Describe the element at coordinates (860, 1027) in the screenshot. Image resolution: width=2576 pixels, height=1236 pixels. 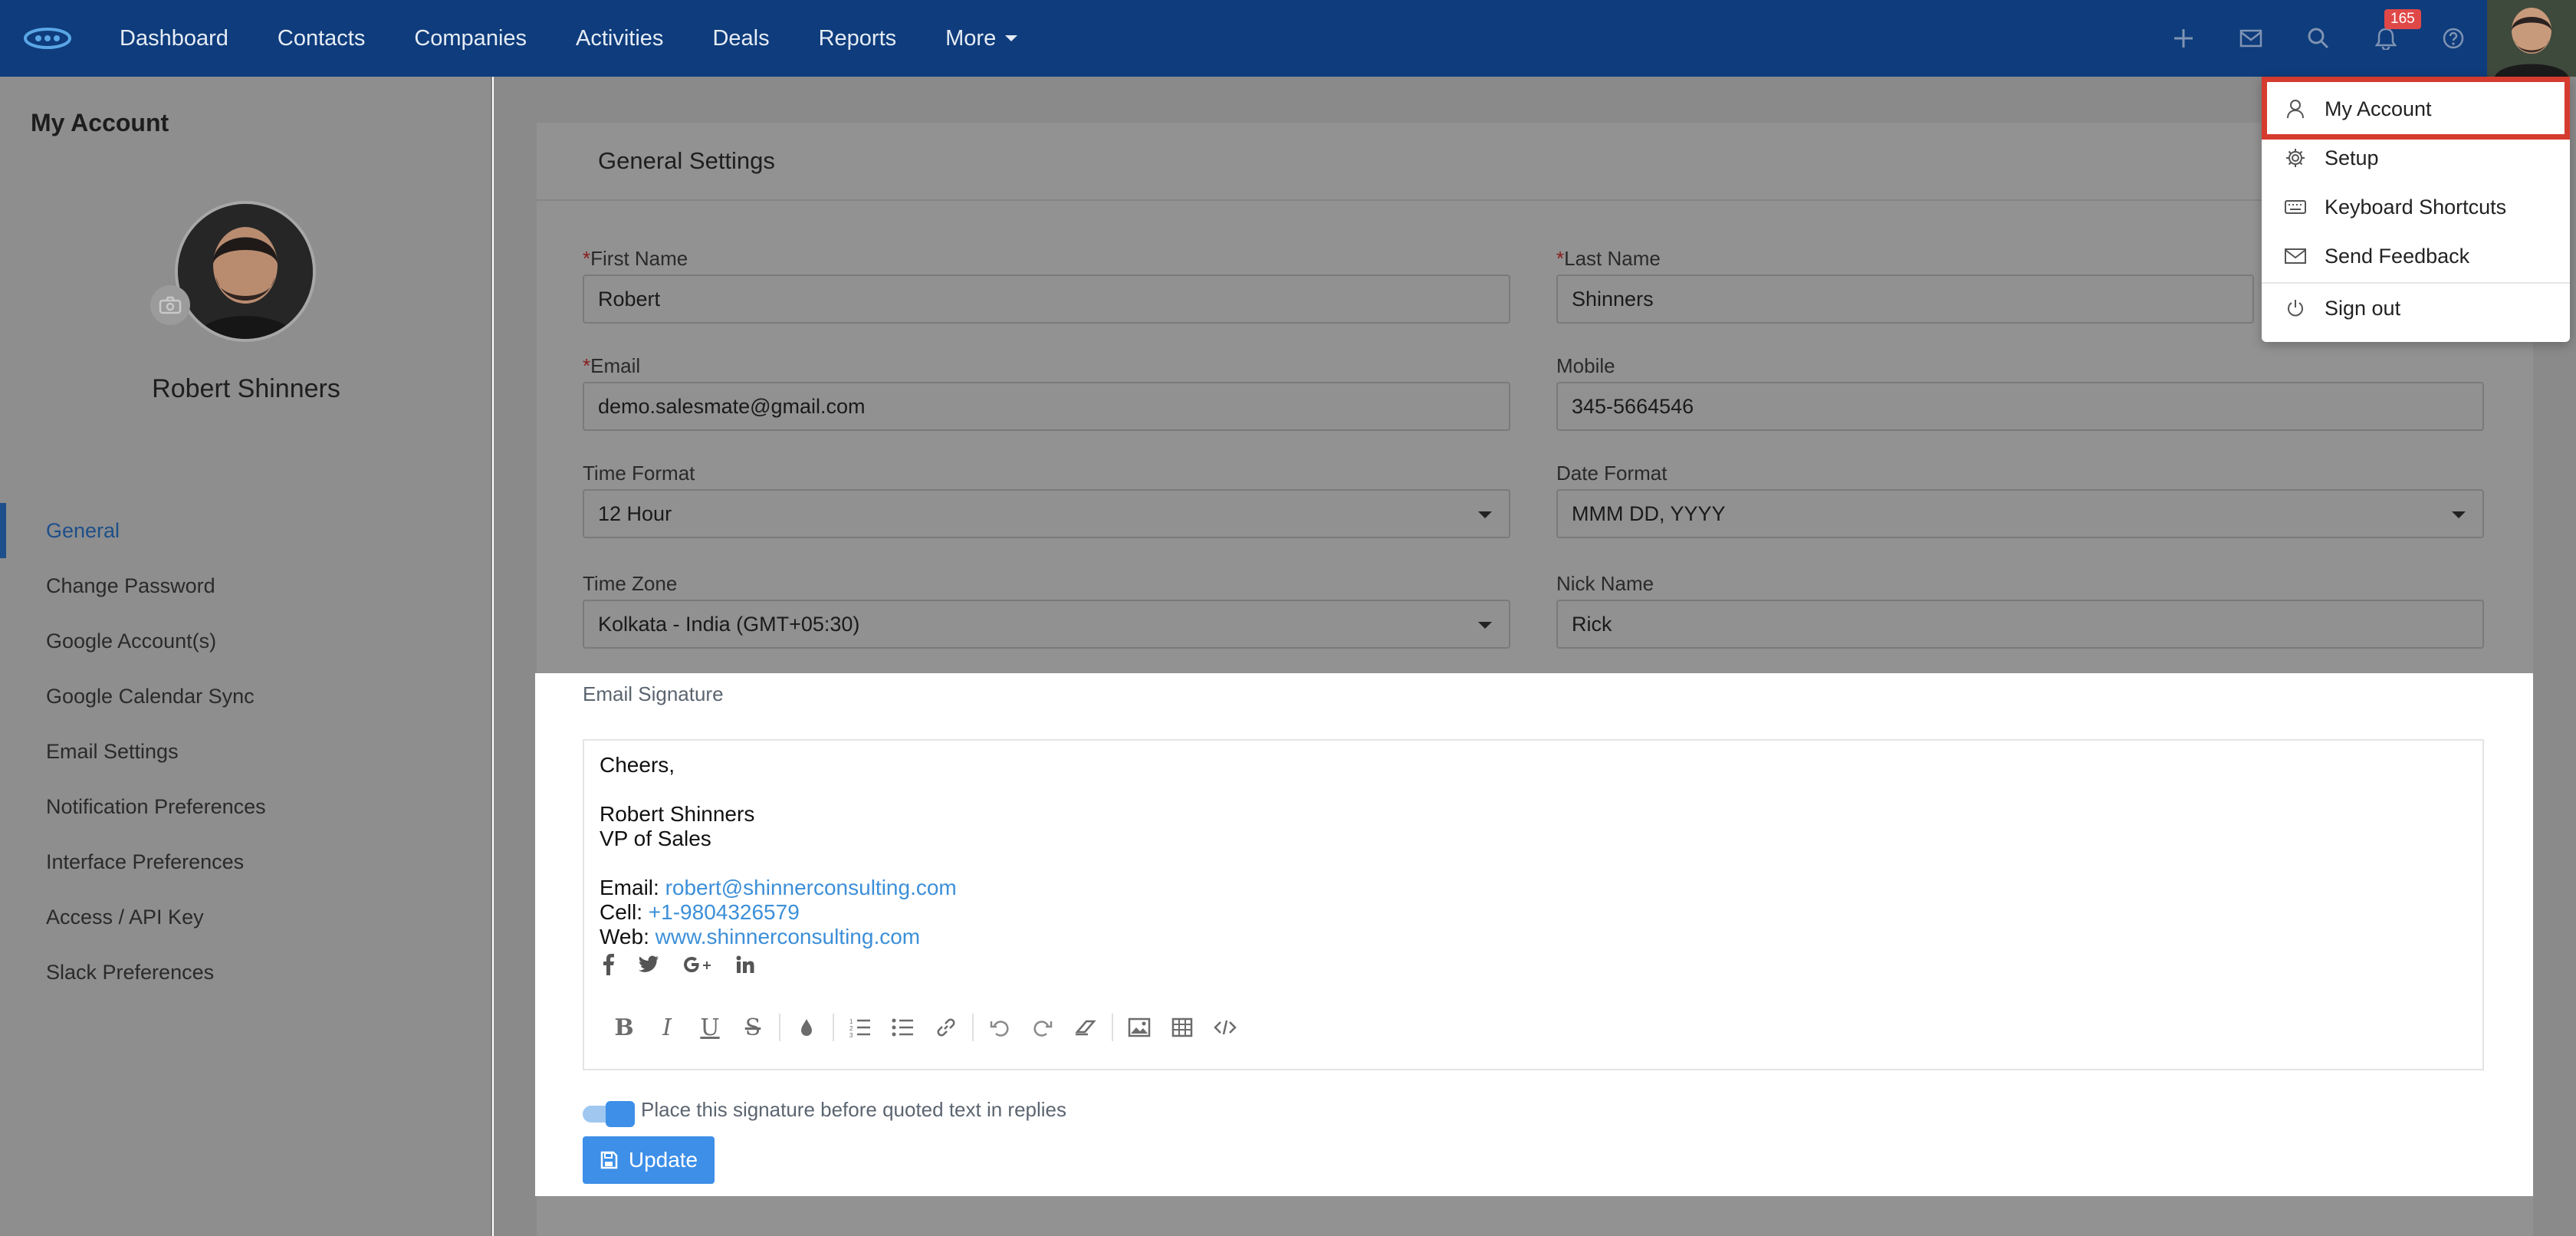
I see `ordered-list-icon: 123` at that location.